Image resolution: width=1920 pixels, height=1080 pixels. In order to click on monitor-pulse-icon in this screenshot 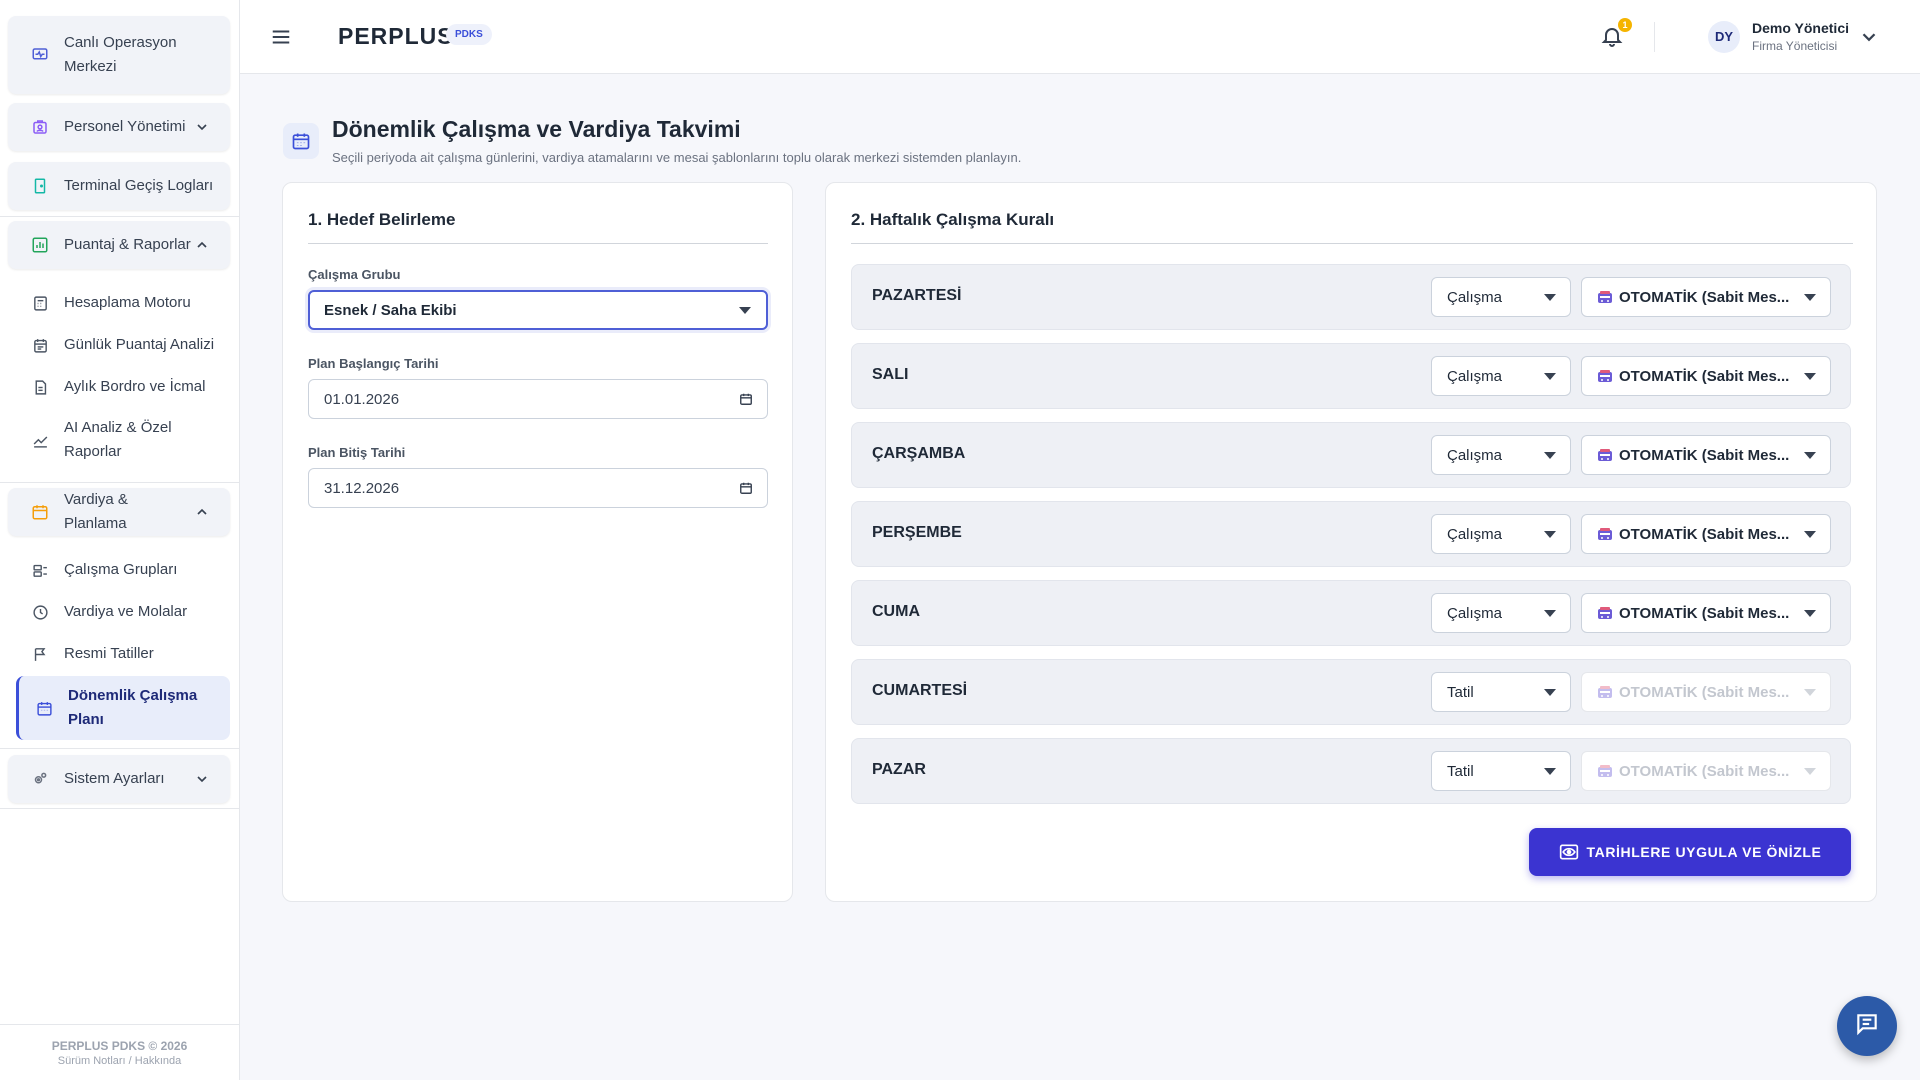, I will do `click(40, 55)`.